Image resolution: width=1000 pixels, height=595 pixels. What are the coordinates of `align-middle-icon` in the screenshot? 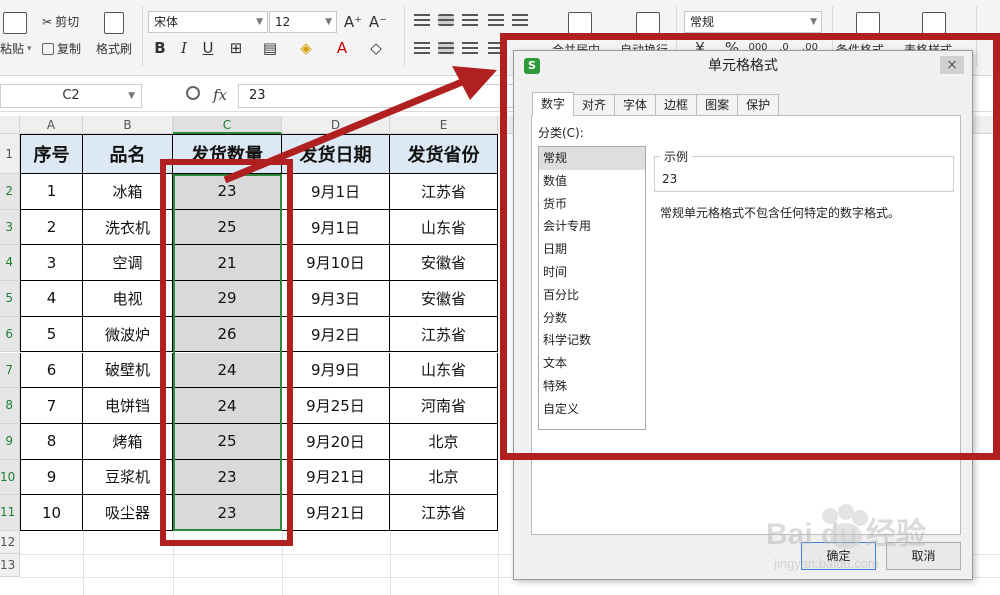 It's located at (446, 20).